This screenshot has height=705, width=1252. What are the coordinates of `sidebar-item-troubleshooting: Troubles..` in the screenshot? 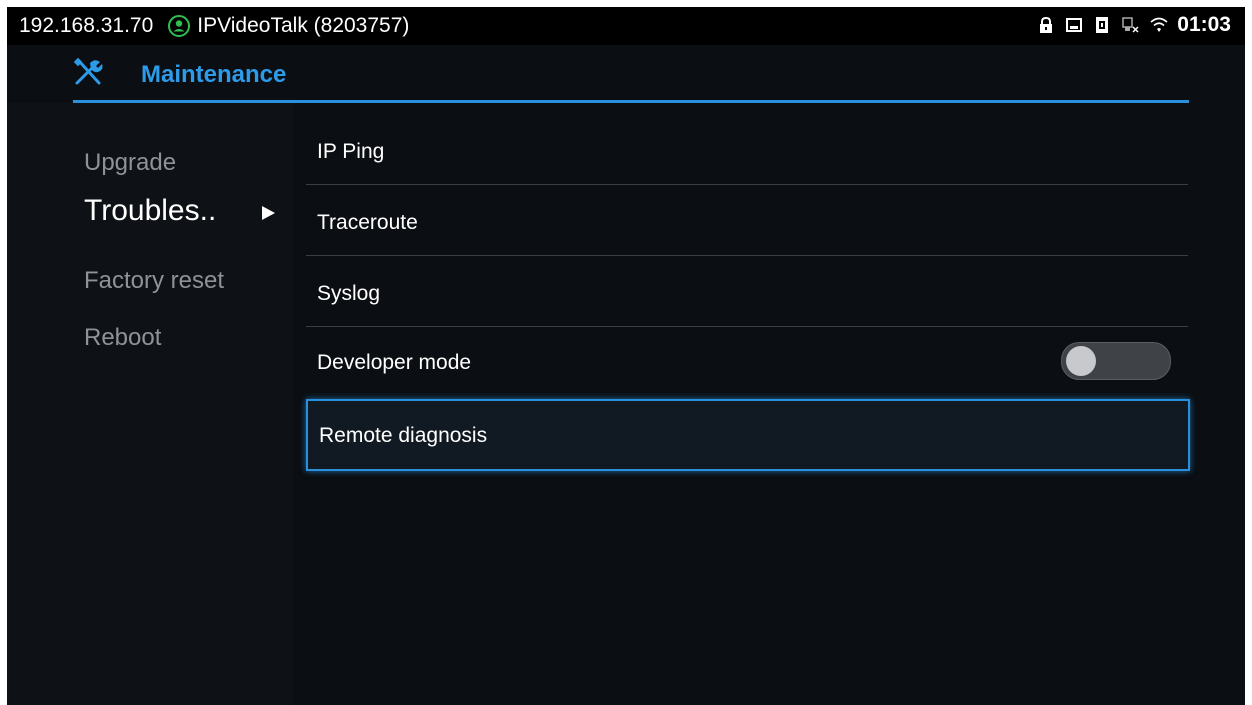 It's located at (150, 211).